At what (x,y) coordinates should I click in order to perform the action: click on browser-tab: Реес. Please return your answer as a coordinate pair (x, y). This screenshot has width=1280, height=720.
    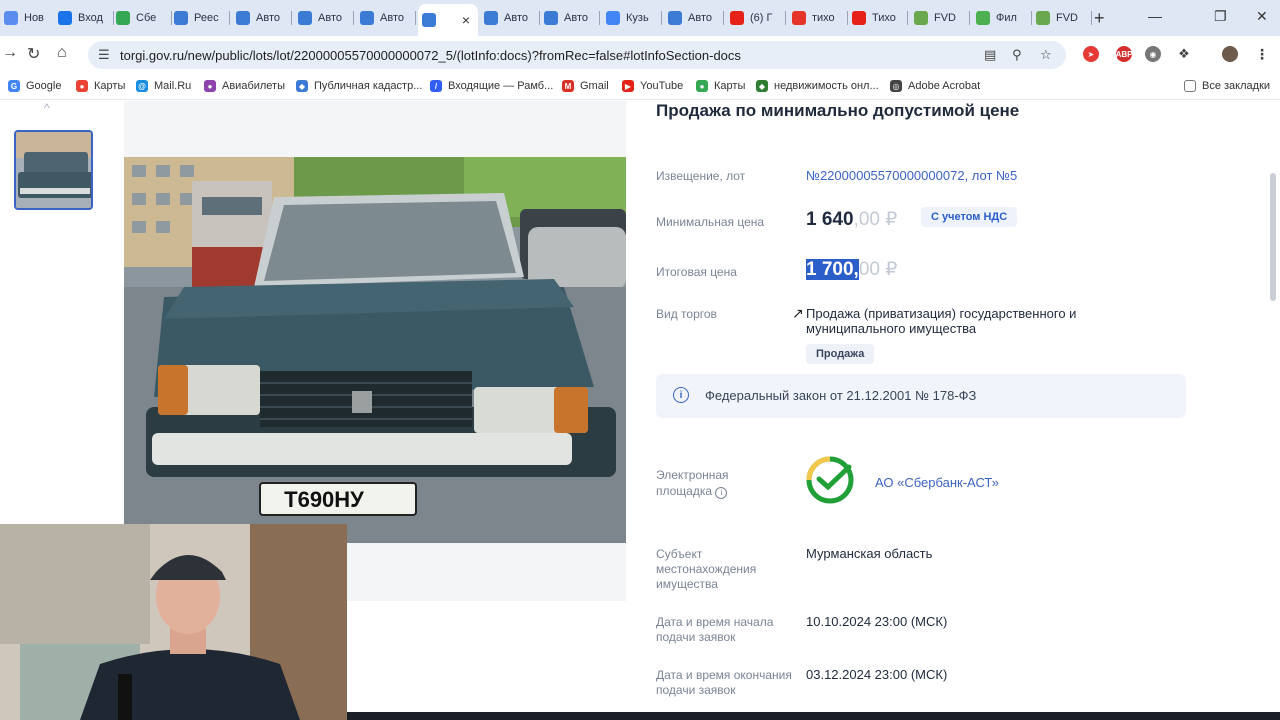
    Looking at the image, I should click on (200, 18).